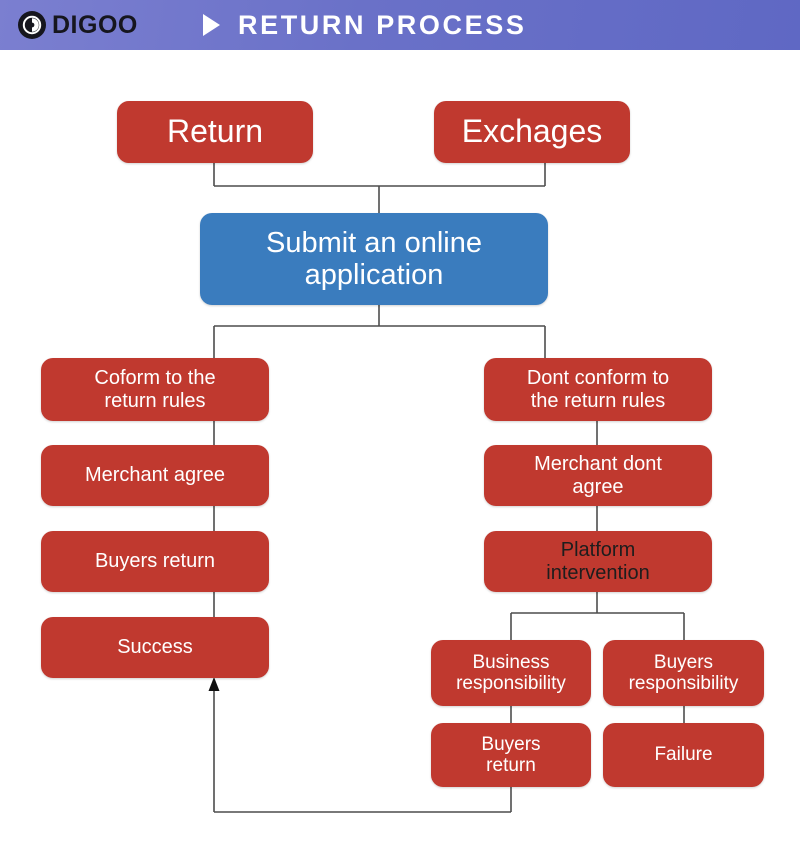 The image size is (800, 866). What do you see at coordinates (598, 475) in the screenshot?
I see `node-merchant-dont-agree: Merchant dont agree` at bounding box center [598, 475].